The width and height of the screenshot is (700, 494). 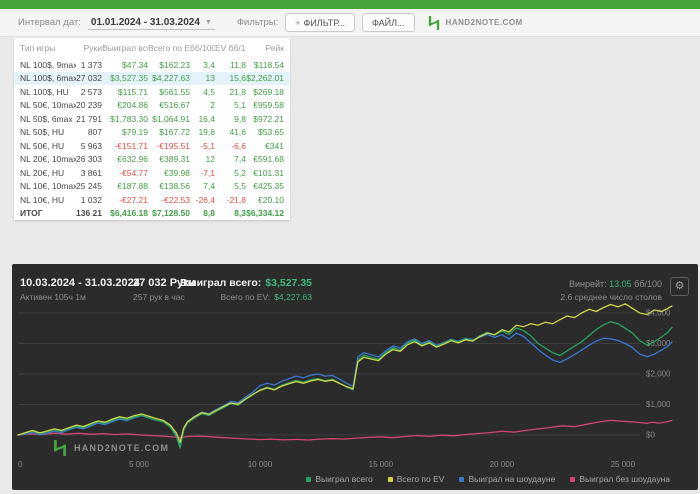 I want to click on table-cell: 807, so click(x=94, y=132).